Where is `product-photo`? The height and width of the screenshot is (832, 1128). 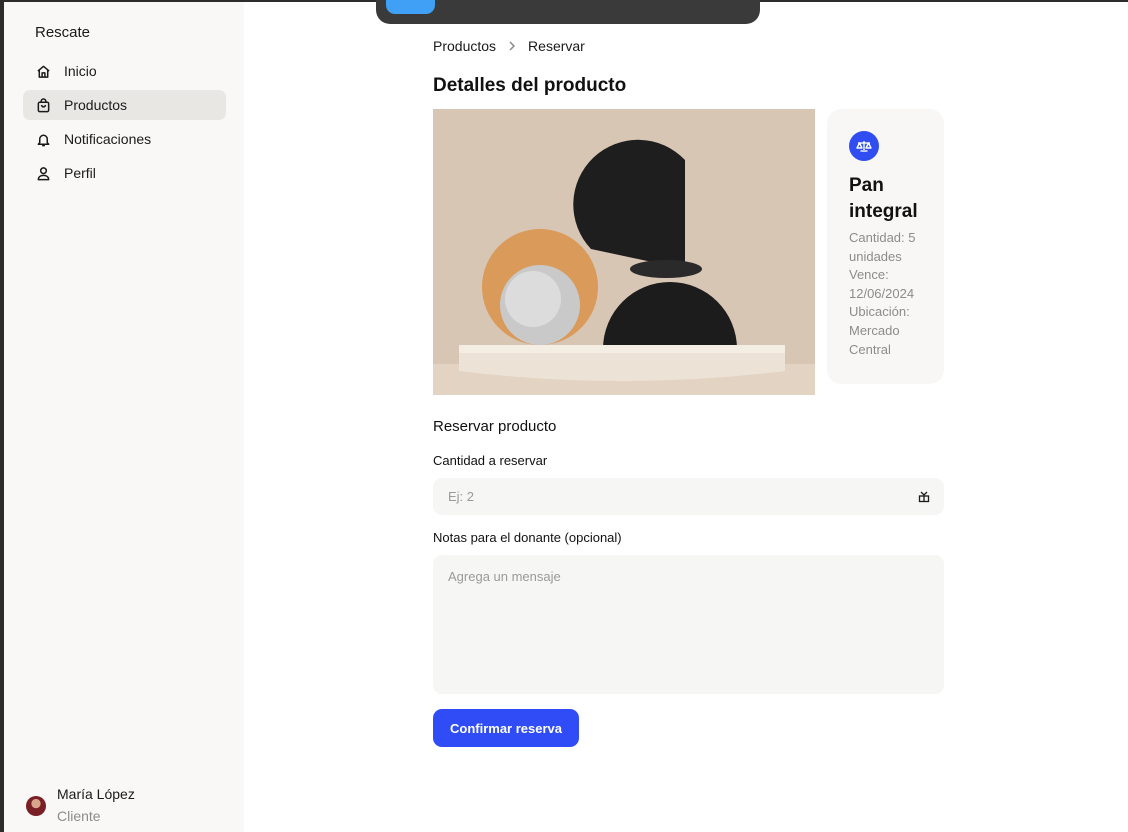 product-photo is located at coordinates (624, 252).